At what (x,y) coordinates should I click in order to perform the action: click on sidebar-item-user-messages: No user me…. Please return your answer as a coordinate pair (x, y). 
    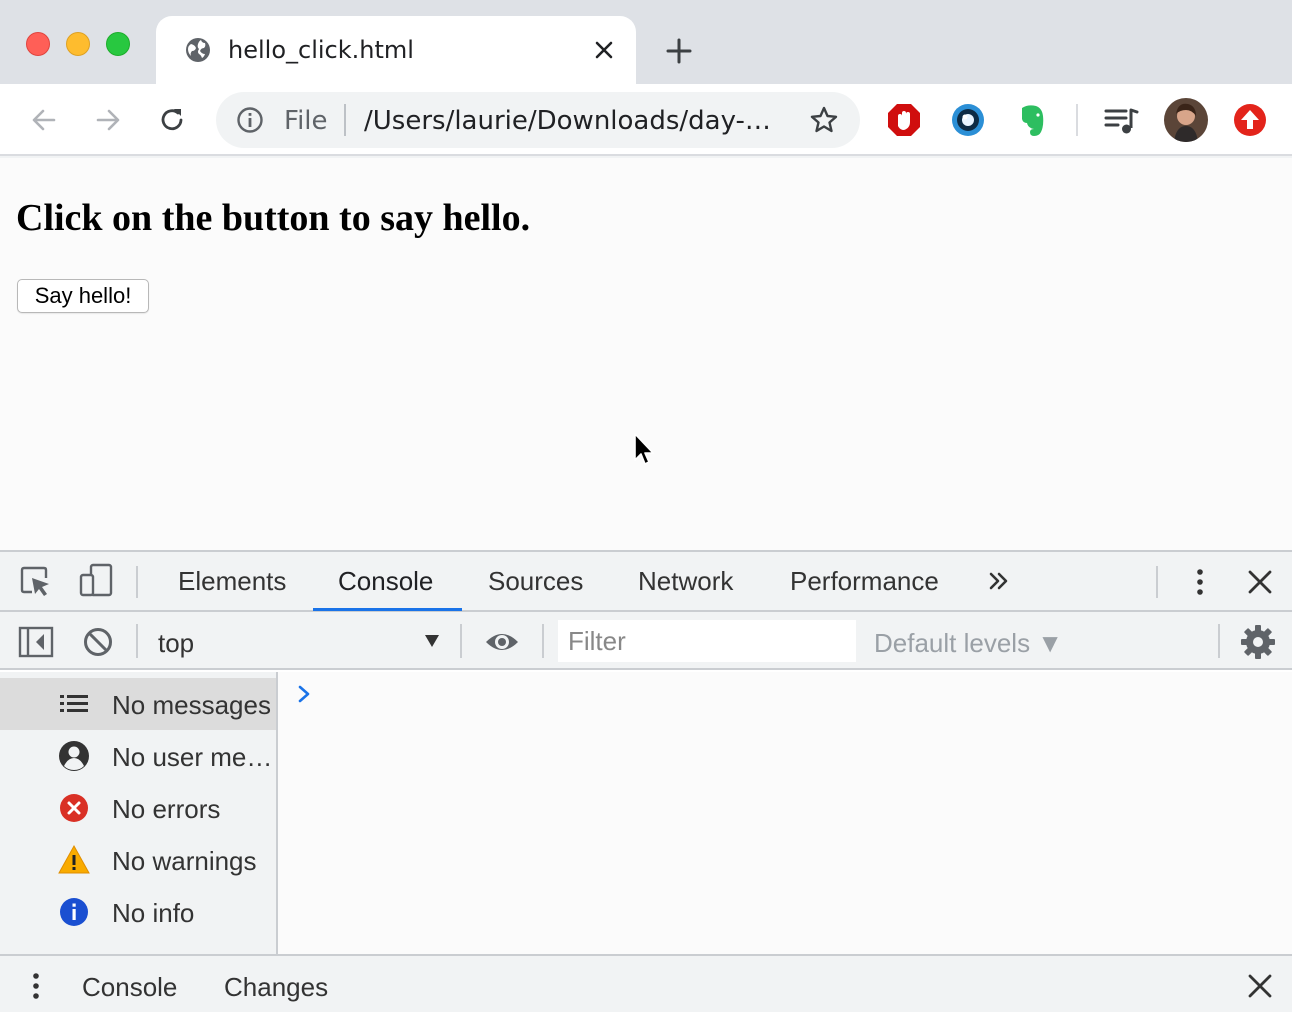
    Looking at the image, I should click on (138, 756).